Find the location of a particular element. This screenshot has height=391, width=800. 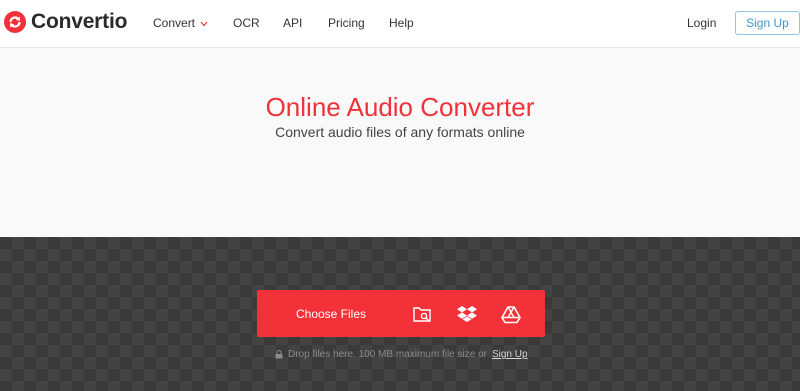

dropbox-icon is located at coordinates (467, 314).